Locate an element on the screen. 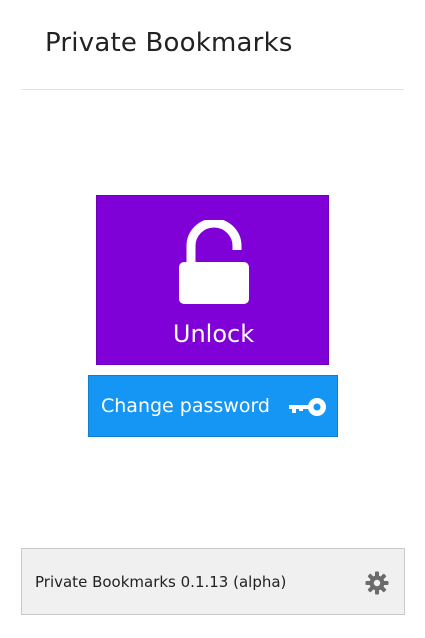 This screenshot has width=425, height=638. unlock-button: Unlock is located at coordinates (212, 280).